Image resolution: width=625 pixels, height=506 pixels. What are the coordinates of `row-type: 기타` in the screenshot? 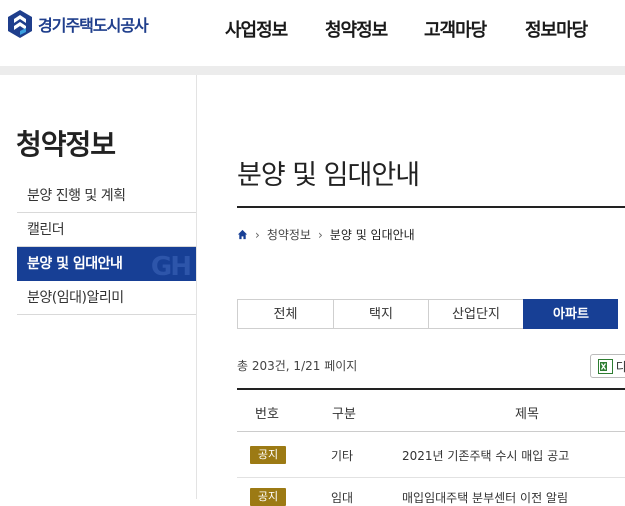 It's located at (342, 456).